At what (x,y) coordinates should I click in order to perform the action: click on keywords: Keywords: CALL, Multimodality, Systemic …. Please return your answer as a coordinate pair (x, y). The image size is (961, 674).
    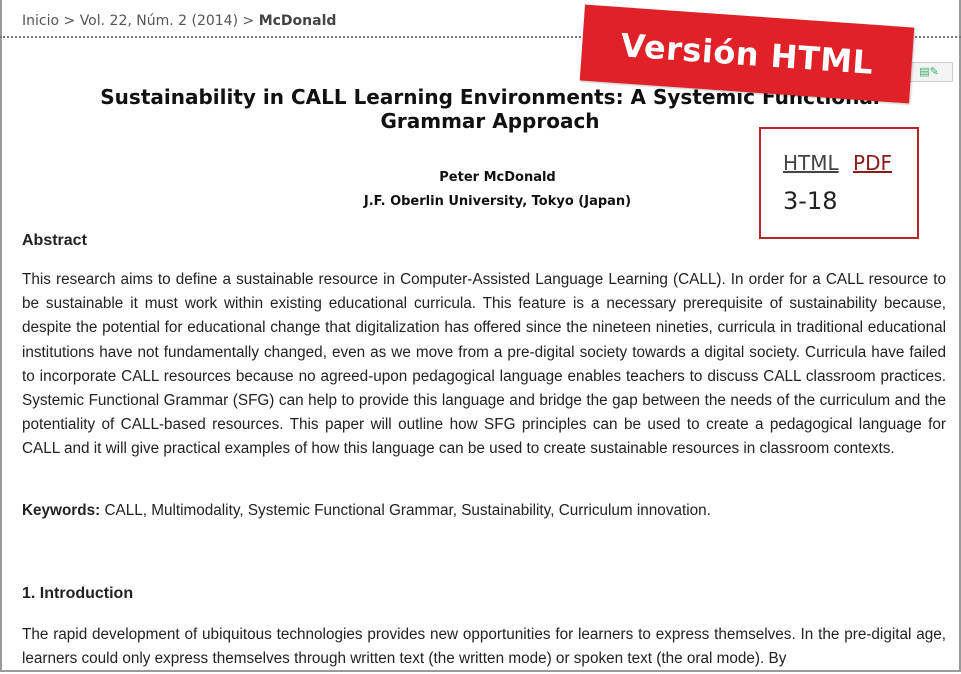
    Looking at the image, I should click on (366, 511).